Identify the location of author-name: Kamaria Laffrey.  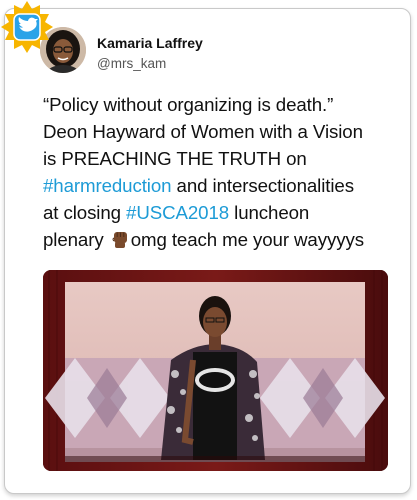
(150, 43).